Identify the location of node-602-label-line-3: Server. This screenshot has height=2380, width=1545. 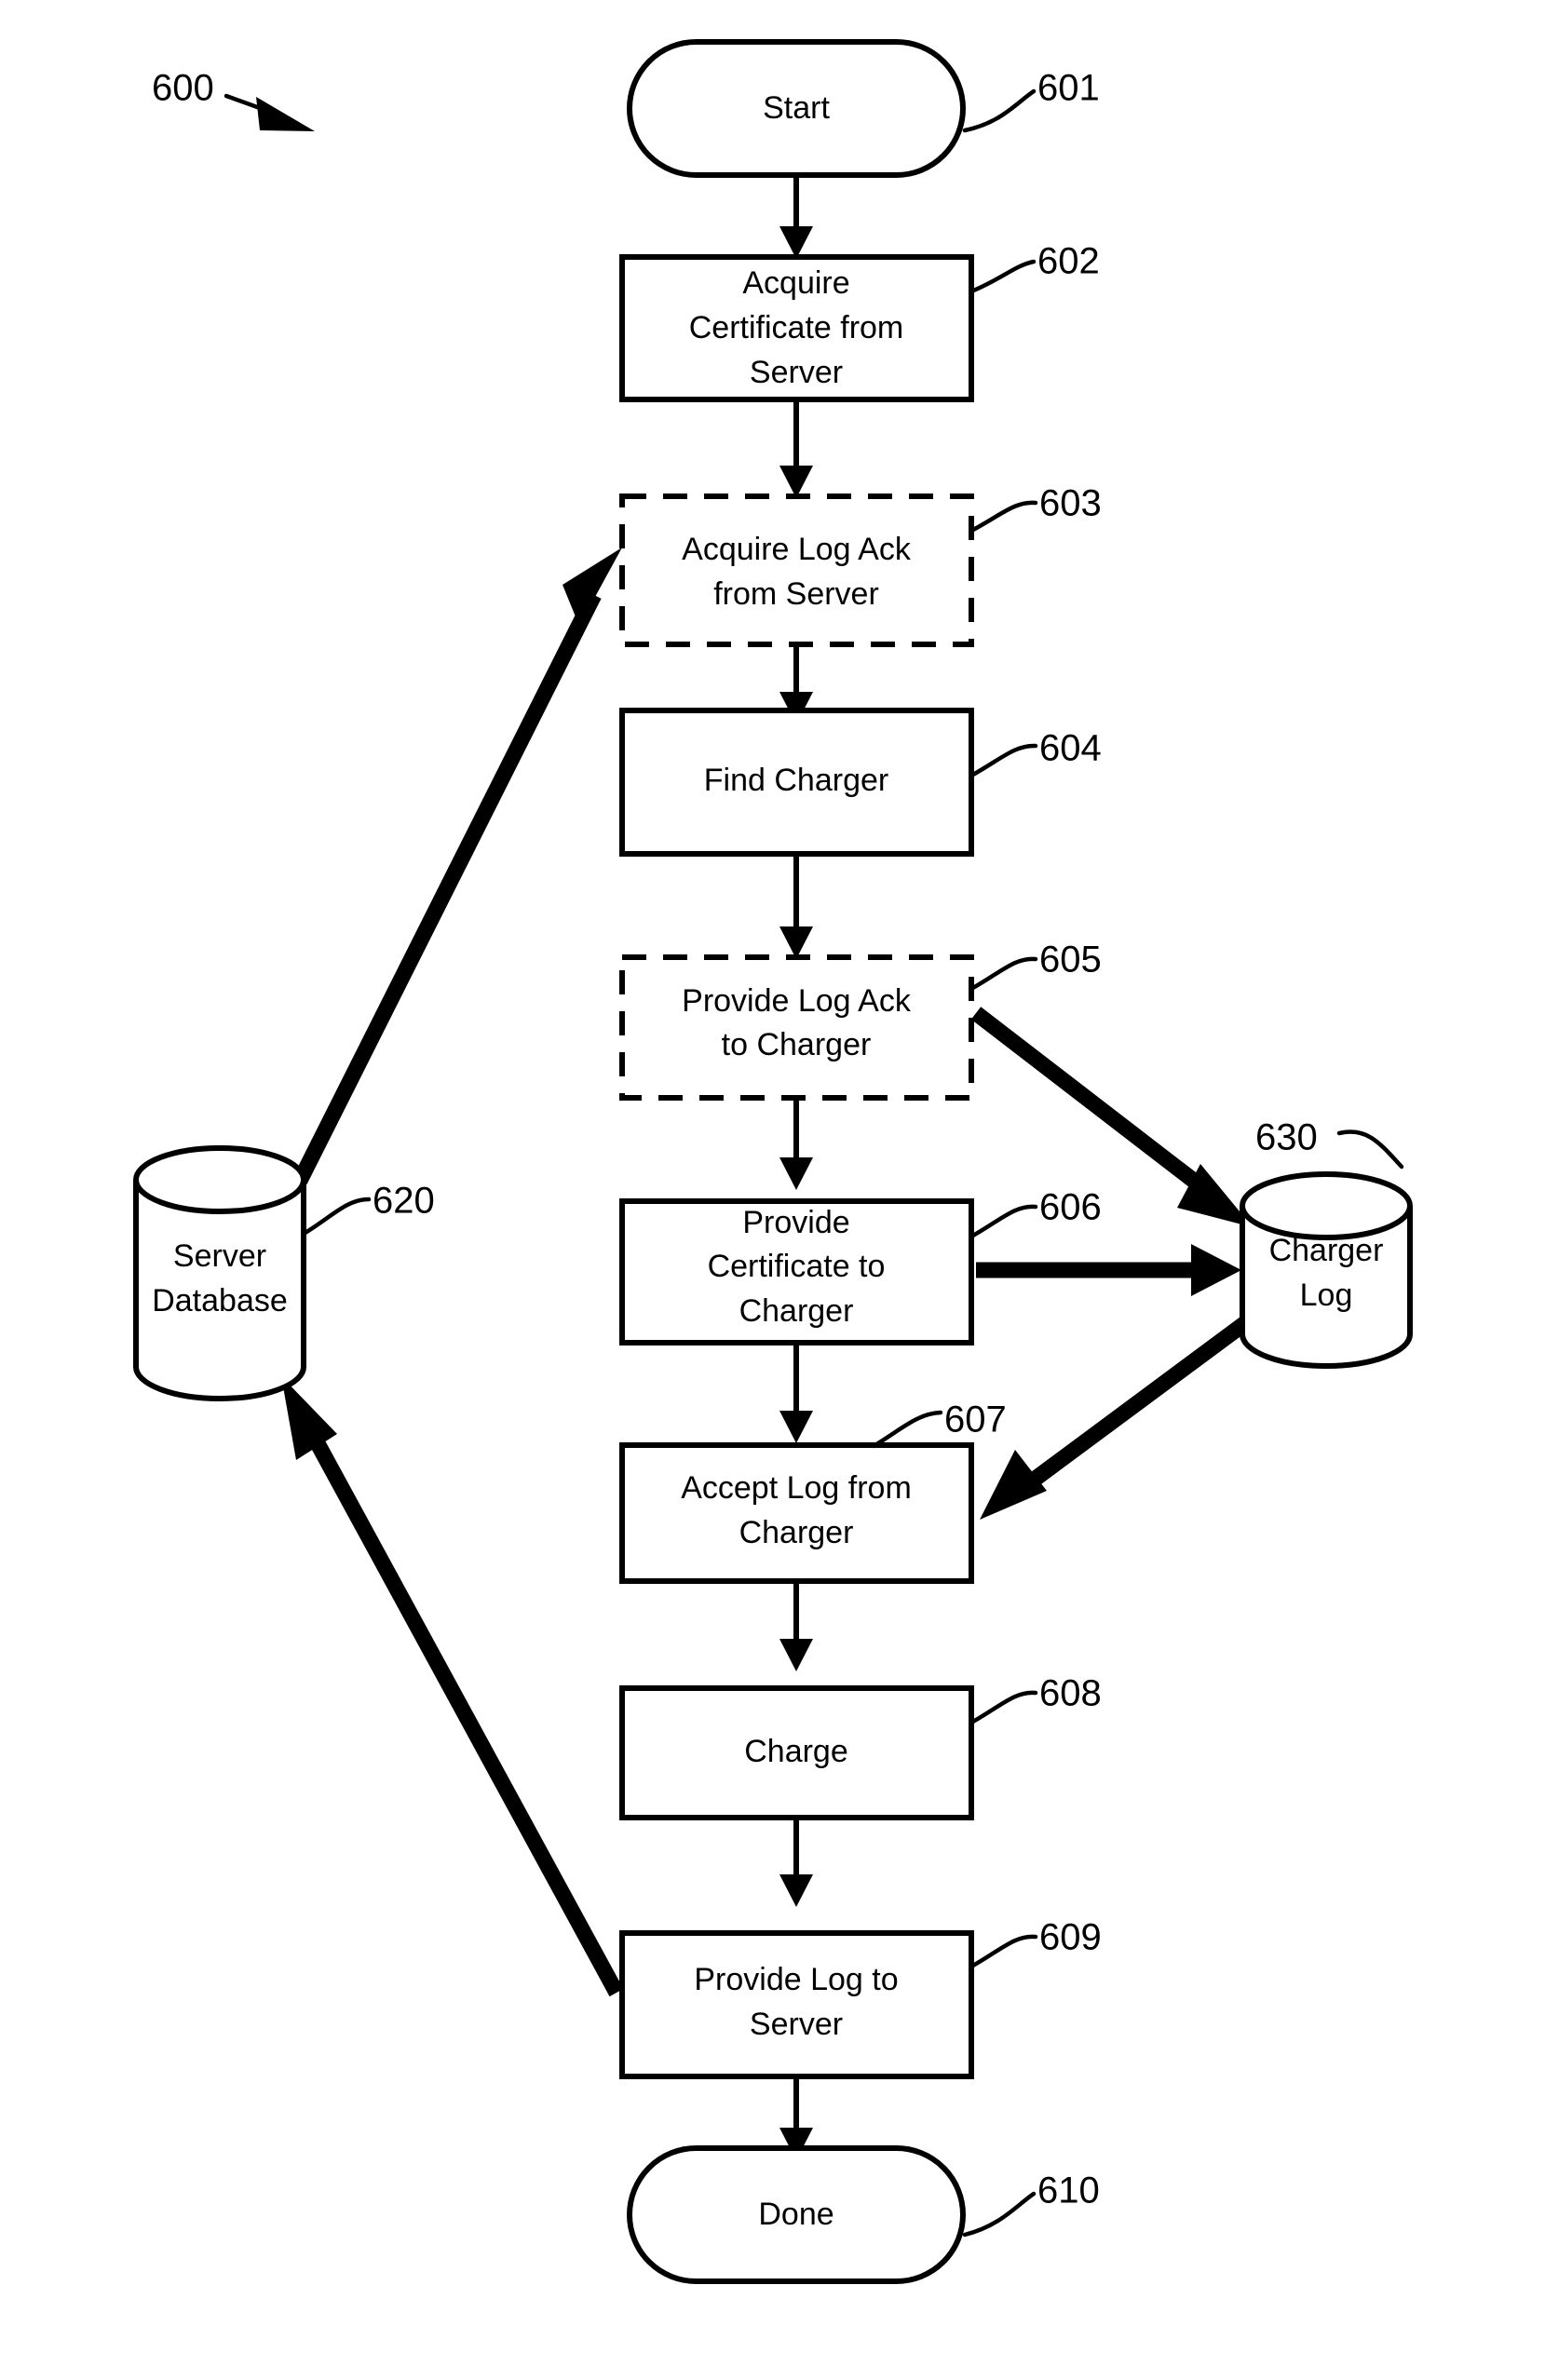
(796, 372).